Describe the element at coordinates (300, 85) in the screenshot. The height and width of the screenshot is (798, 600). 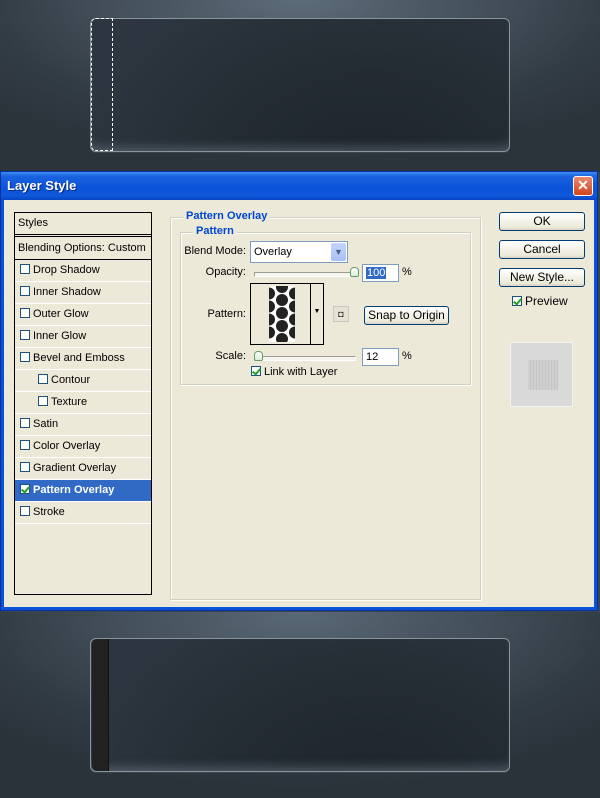
I see `button-panel-top` at that location.